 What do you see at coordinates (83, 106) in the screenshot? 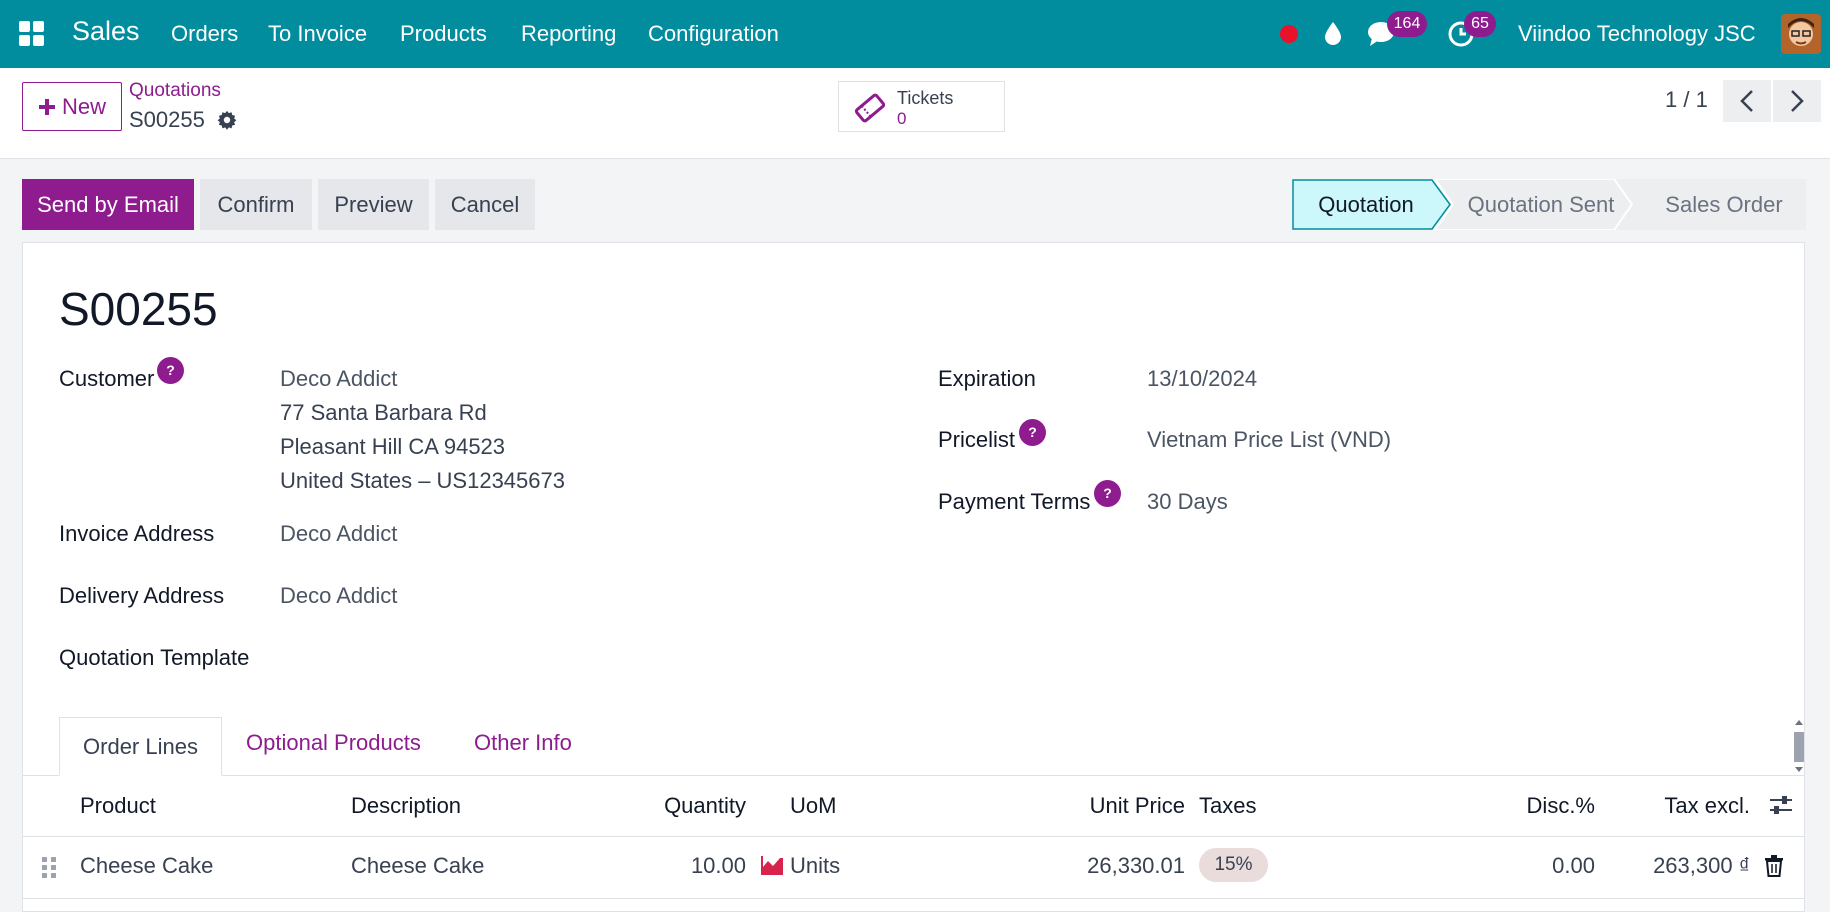
I see `new-button-label: New` at bounding box center [83, 106].